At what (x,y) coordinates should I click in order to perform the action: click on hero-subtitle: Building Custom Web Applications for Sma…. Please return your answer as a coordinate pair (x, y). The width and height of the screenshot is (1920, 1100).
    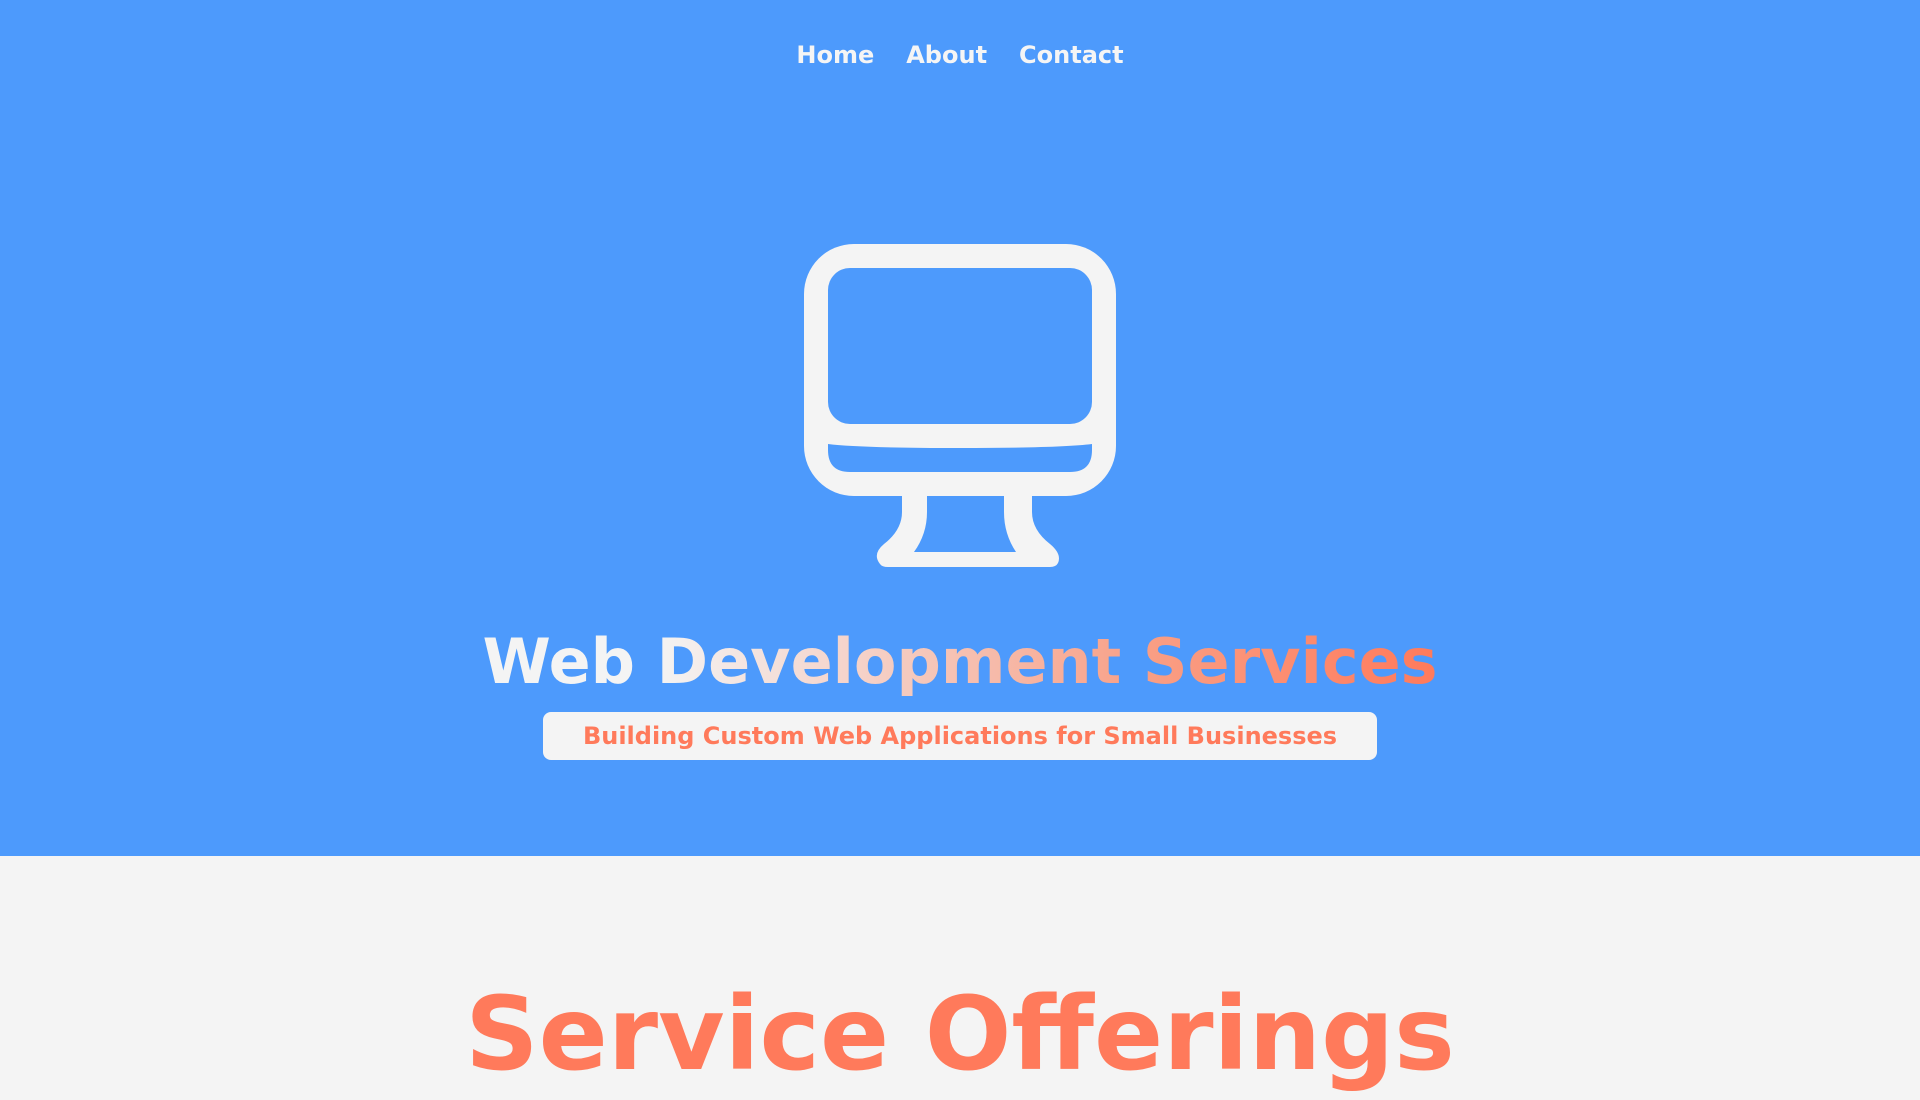
    Looking at the image, I should click on (960, 736).